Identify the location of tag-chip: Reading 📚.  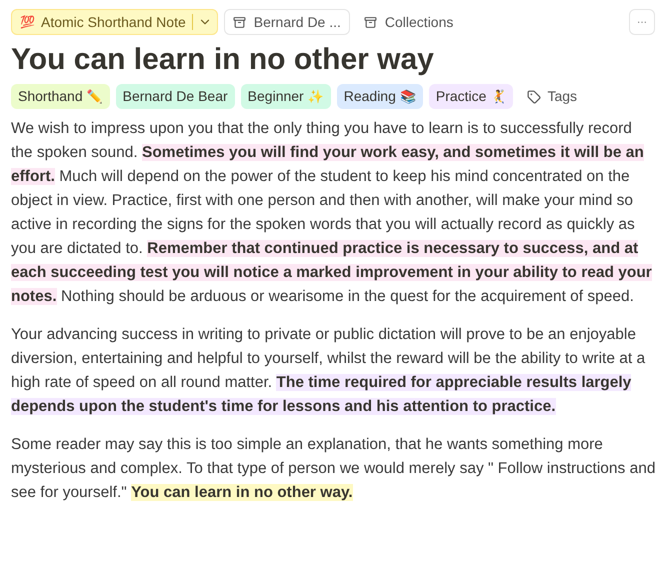
(379, 96).